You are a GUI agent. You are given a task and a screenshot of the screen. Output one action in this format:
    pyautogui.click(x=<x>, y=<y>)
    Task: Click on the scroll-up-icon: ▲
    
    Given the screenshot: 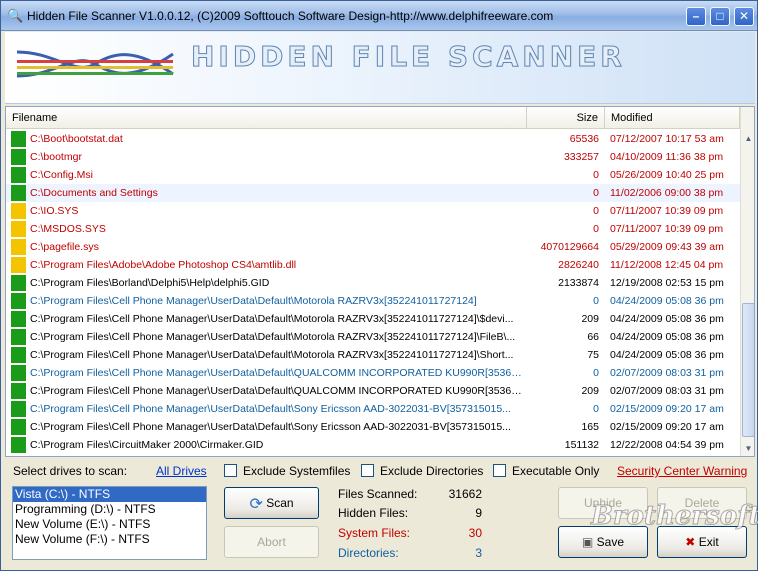 What is the action you would take?
    pyautogui.click(x=747, y=138)
    